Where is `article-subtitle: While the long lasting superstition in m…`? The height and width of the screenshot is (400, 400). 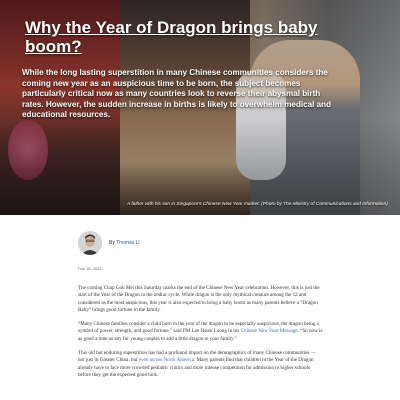 article-subtitle: While the long lasting superstition in m… is located at coordinates (177, 93).